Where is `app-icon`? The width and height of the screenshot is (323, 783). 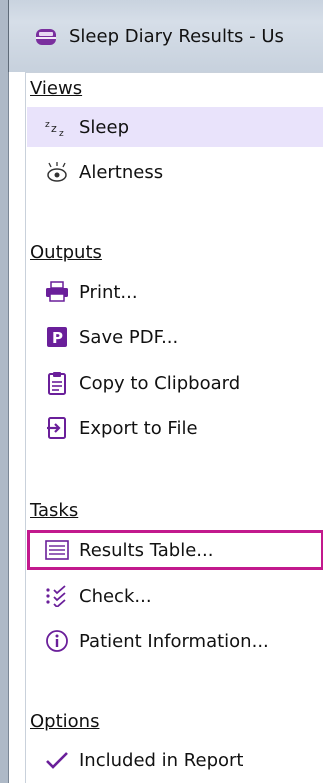 app-icon is located at coordinates (46, 37).